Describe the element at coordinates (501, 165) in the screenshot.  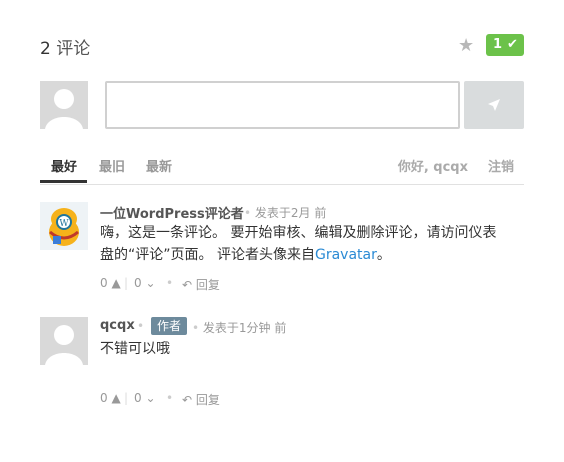
I see `logout-link: 注销` at that location.